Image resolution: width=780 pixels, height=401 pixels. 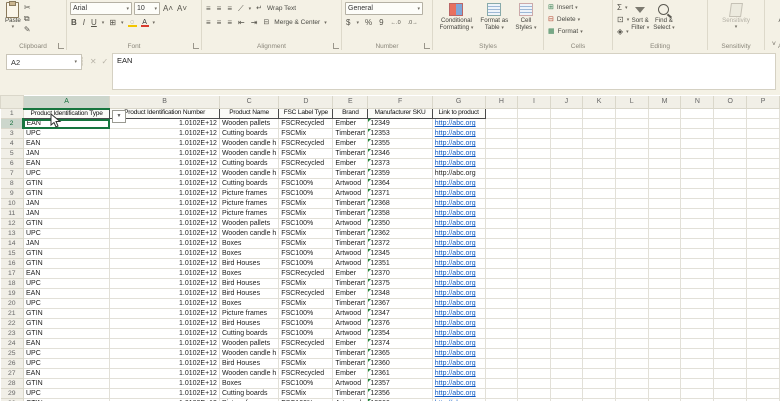 What do you see at coordinates (357, 23) in the screenshot?
I see `currency-dropdown-icon: ▾` at bounding box center [357, 23].